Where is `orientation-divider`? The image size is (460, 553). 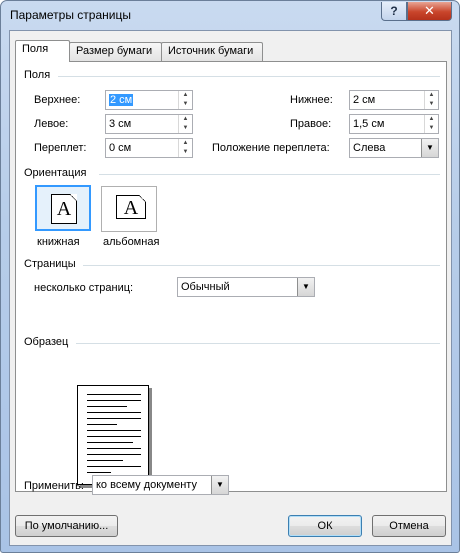 orientation-divider is located at coordinates (269, 174).